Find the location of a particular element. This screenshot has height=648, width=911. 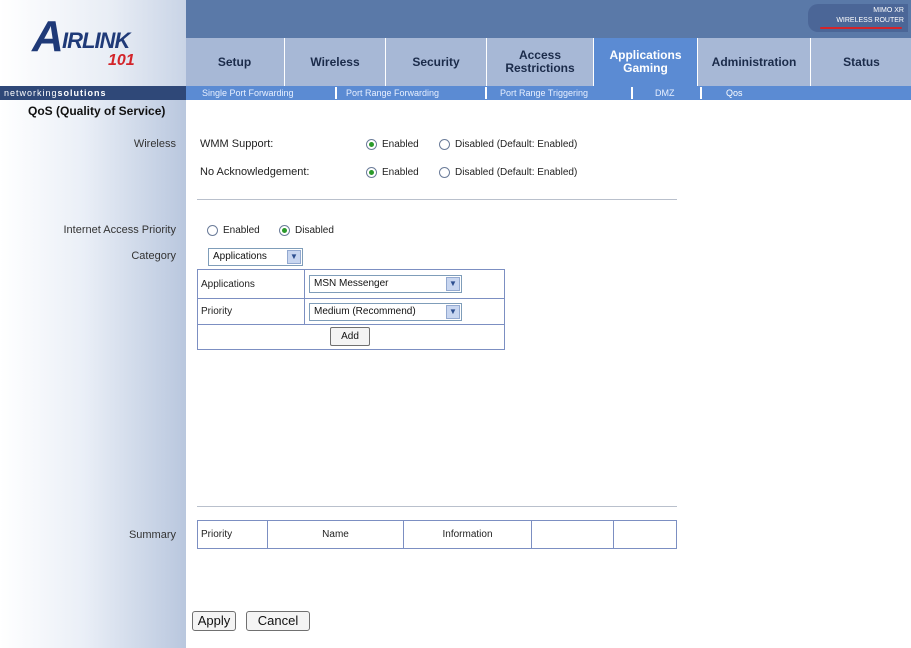

wmm-disabled-radio is located at coordinates (444, 144).